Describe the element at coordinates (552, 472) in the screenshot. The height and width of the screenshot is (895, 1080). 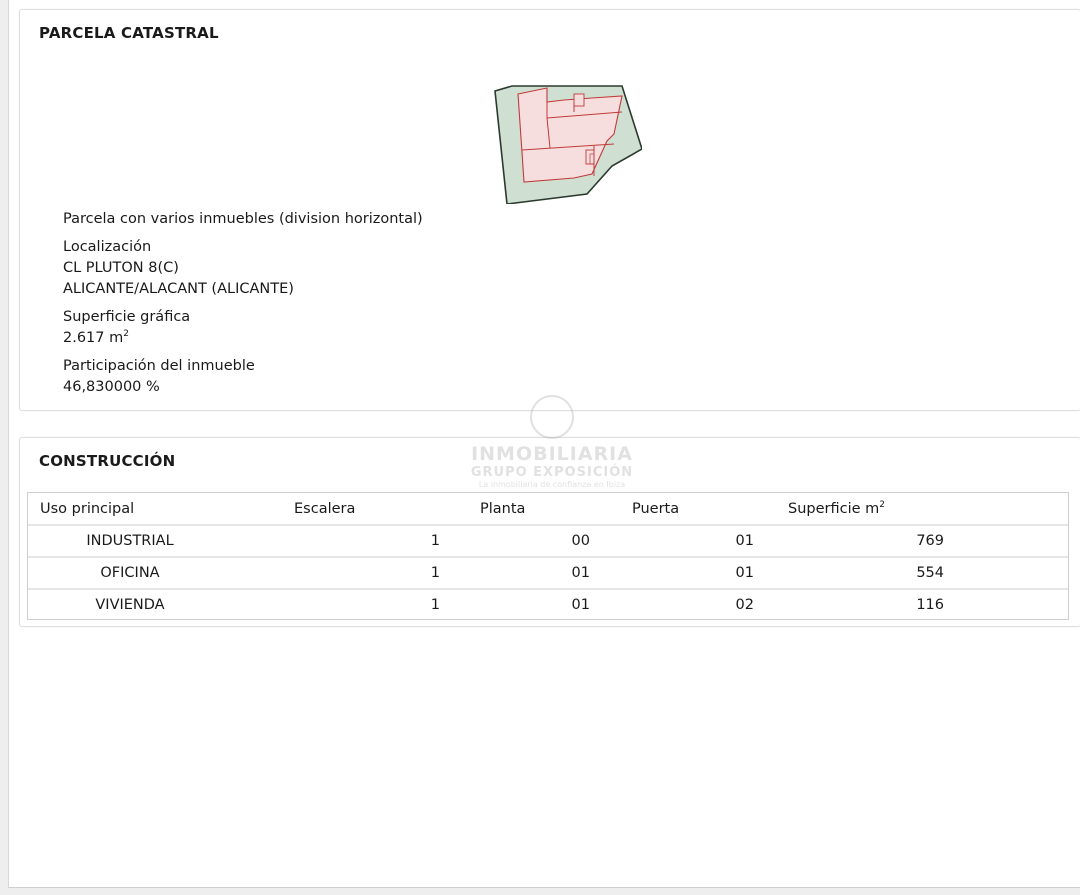
I see `watermark-line-2: GRUPO EXPOSICIÓN` at that location.